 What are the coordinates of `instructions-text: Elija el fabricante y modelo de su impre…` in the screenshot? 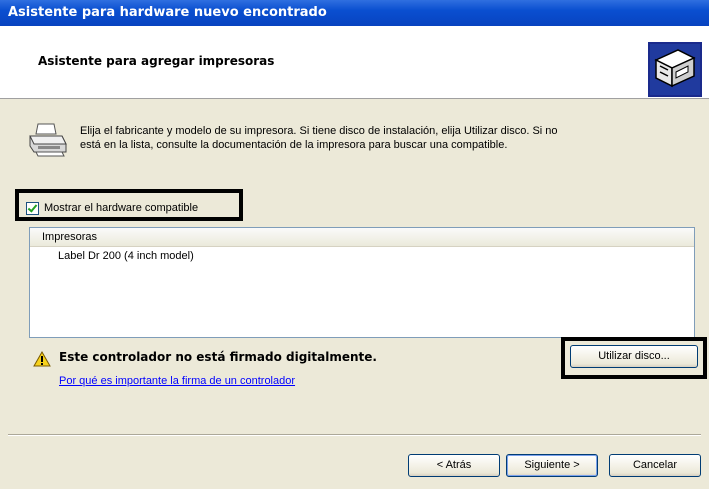 It's located at (385, 138).